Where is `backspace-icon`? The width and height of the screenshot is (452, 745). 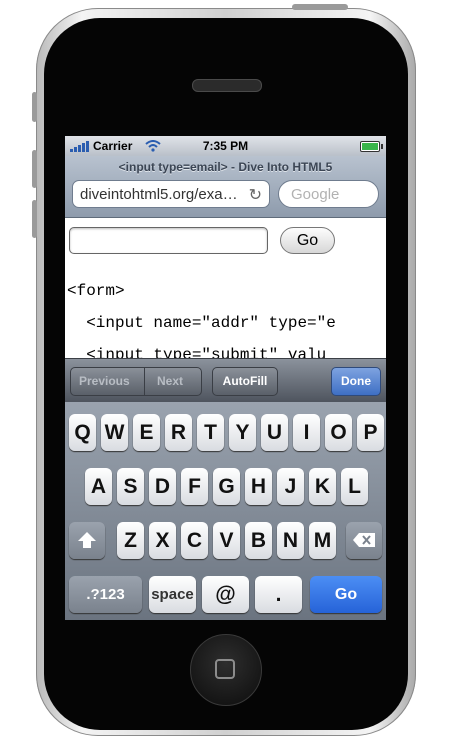 backspace-icon is located at coordinates (364, 540).